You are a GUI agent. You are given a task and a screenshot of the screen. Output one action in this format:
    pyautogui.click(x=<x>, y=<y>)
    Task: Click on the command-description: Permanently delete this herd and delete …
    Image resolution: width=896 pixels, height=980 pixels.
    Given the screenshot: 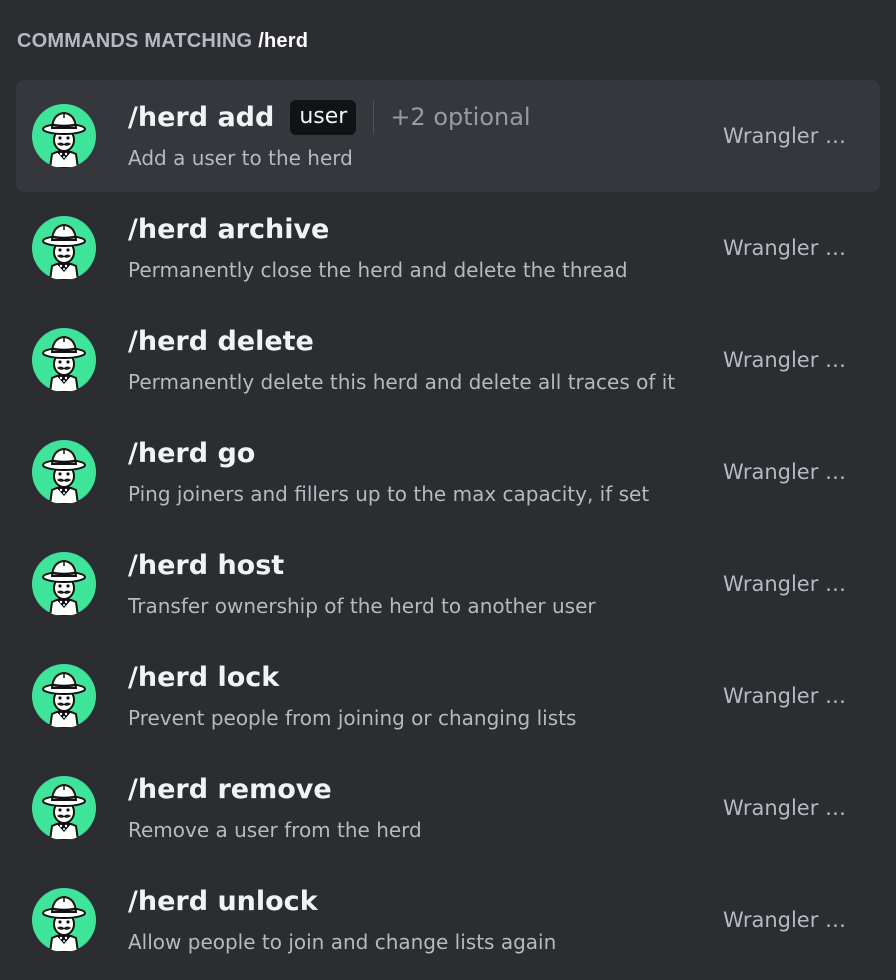 What is the action you would take?
    pyautogui.click(x=402, y=382)
    